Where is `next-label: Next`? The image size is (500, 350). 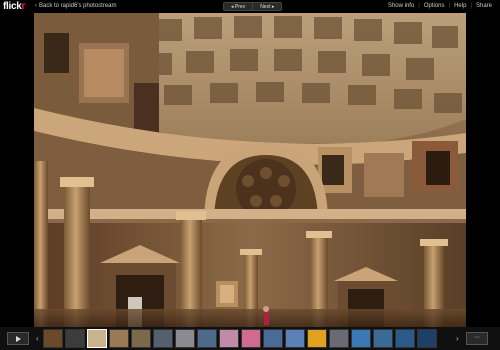 next-label: Next is located at coordinates (265, 7).